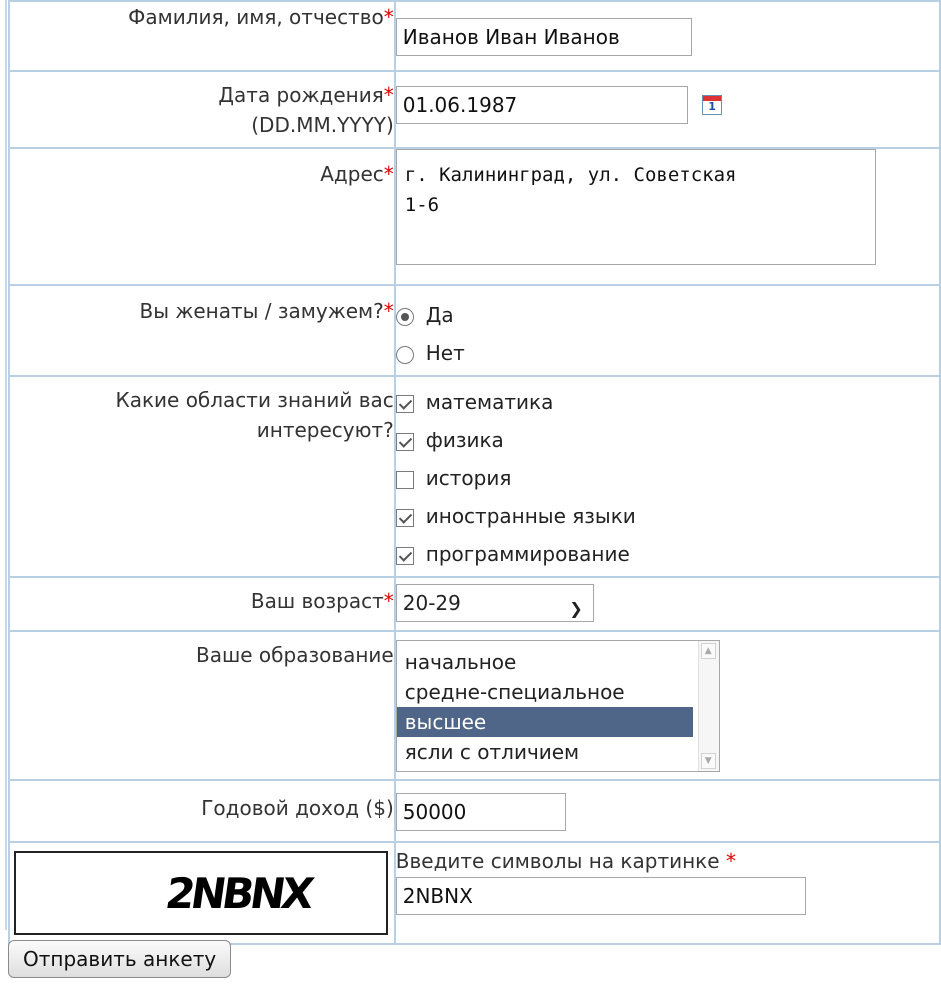 The height and width of the screenshot is (984, 941). I want to click on checkbox-languages, so click(404, 517).